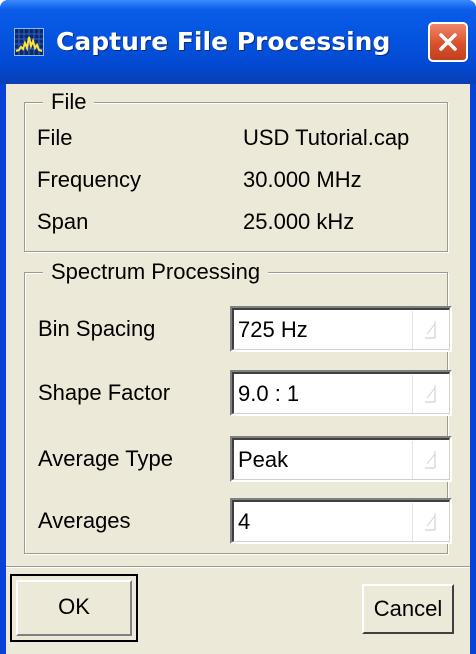 The width and height of the screenshot is (476, 654). What do you see at coordinates (341, 521) in the screenshot?
I see `averages-select: 4` at bounding box center [341, 521].